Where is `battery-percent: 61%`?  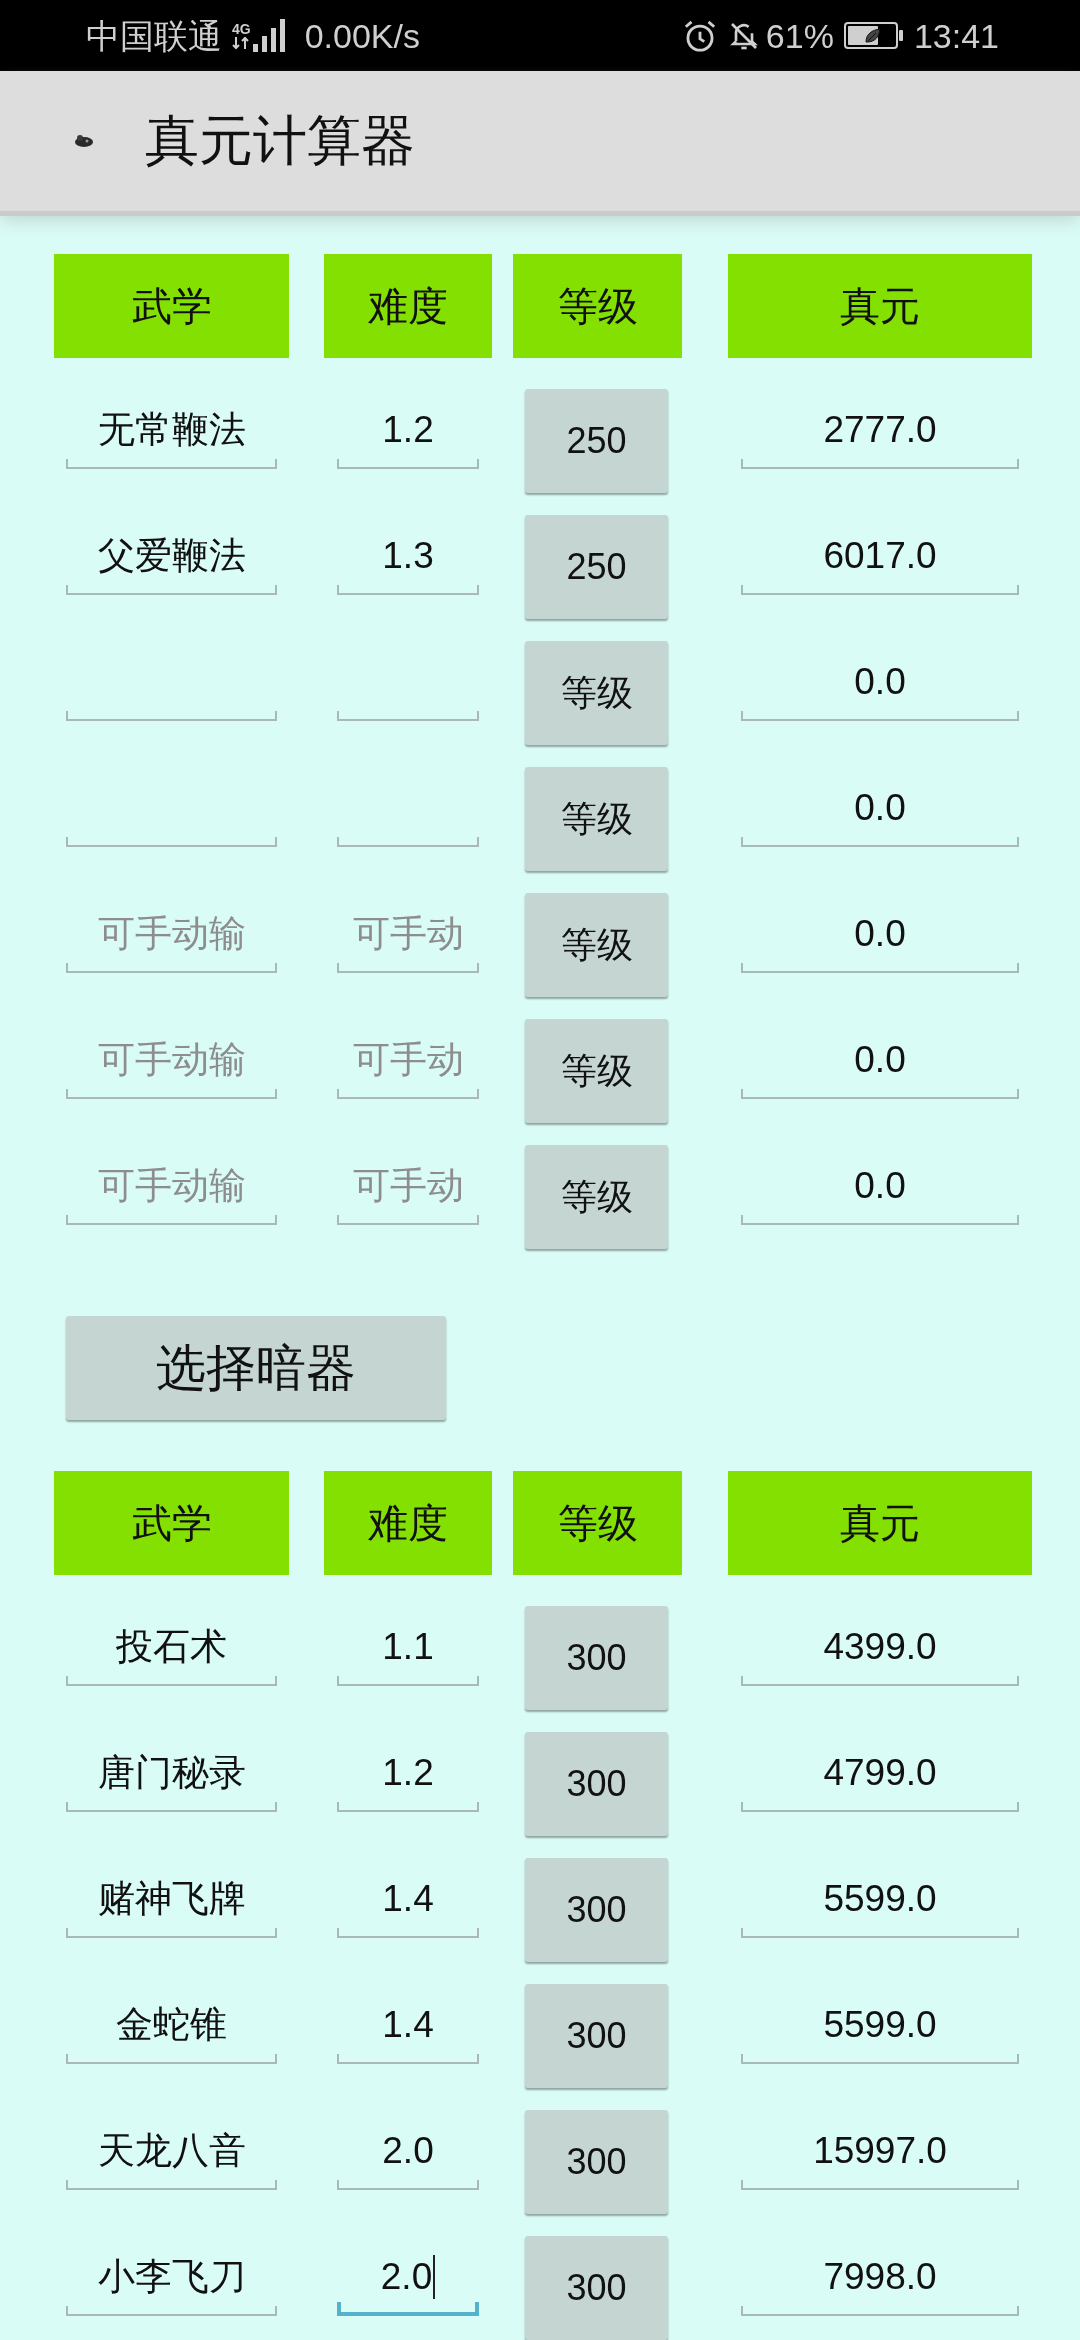
battery-percent: 61% is located at coordinates (799, 35).